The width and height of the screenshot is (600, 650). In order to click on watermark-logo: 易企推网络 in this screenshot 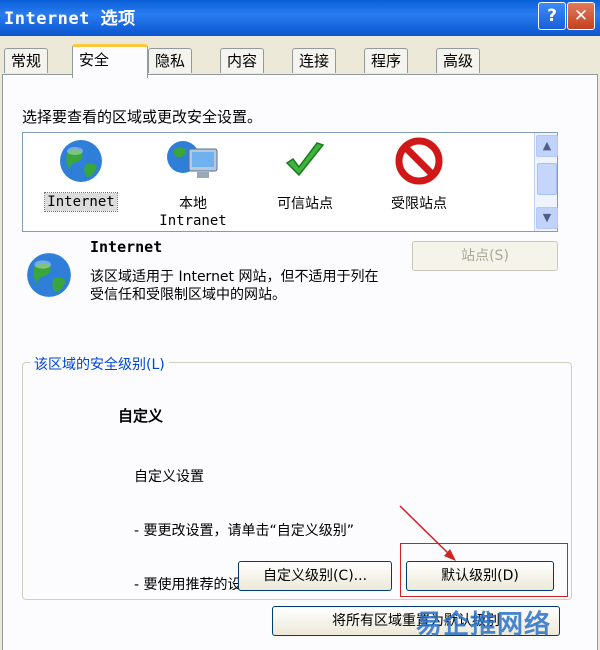, I will do `click(484, 625)`.